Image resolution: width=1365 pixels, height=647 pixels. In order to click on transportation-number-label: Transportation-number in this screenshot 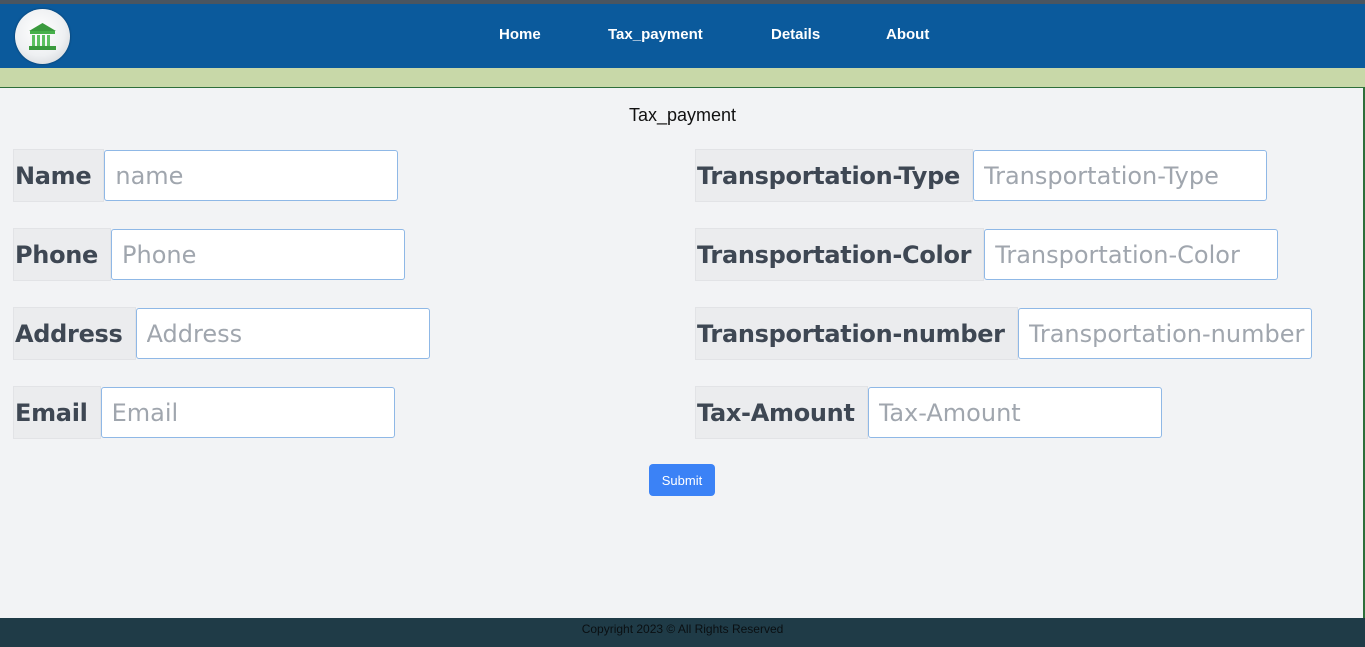, I will do `click(856, 333)`.